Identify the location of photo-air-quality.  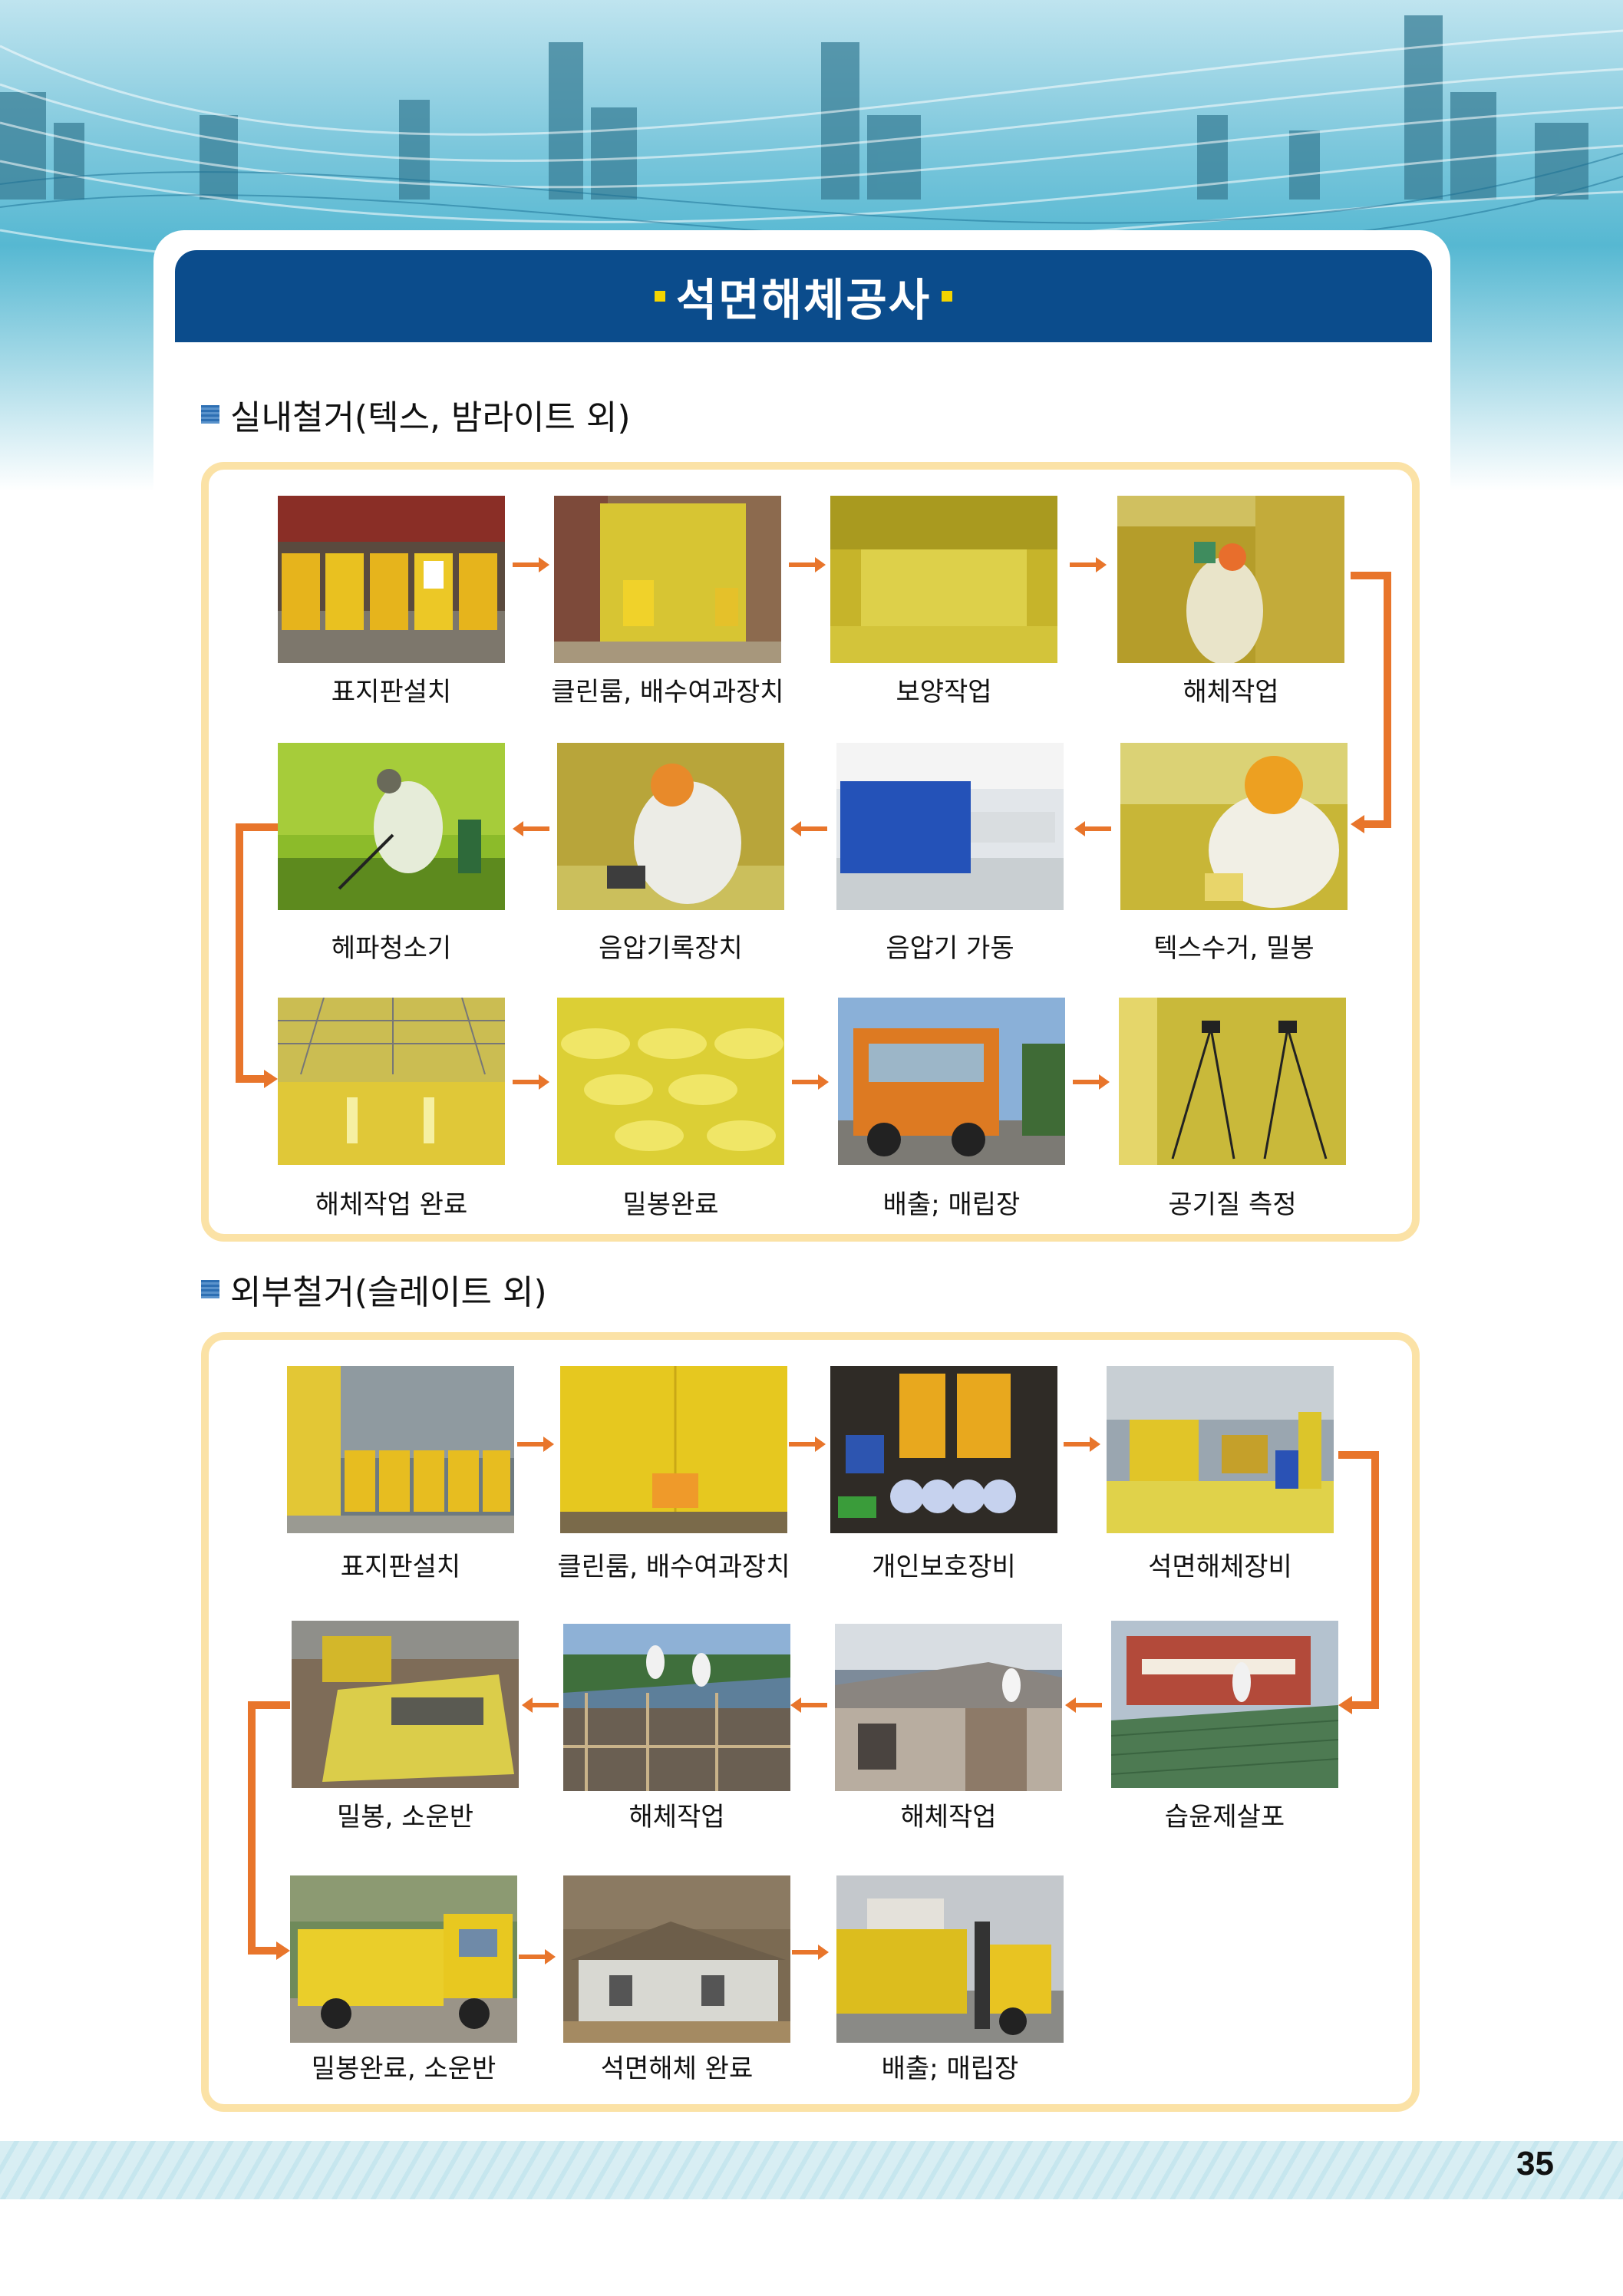
(1233, 1081).